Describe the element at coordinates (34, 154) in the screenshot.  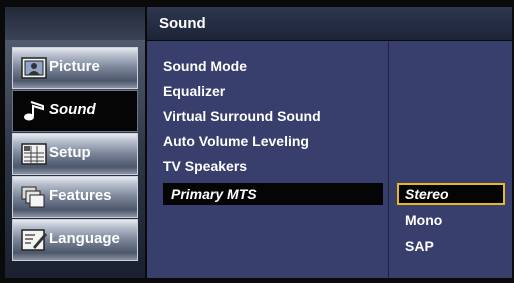
I see `grid-icon` at that location.